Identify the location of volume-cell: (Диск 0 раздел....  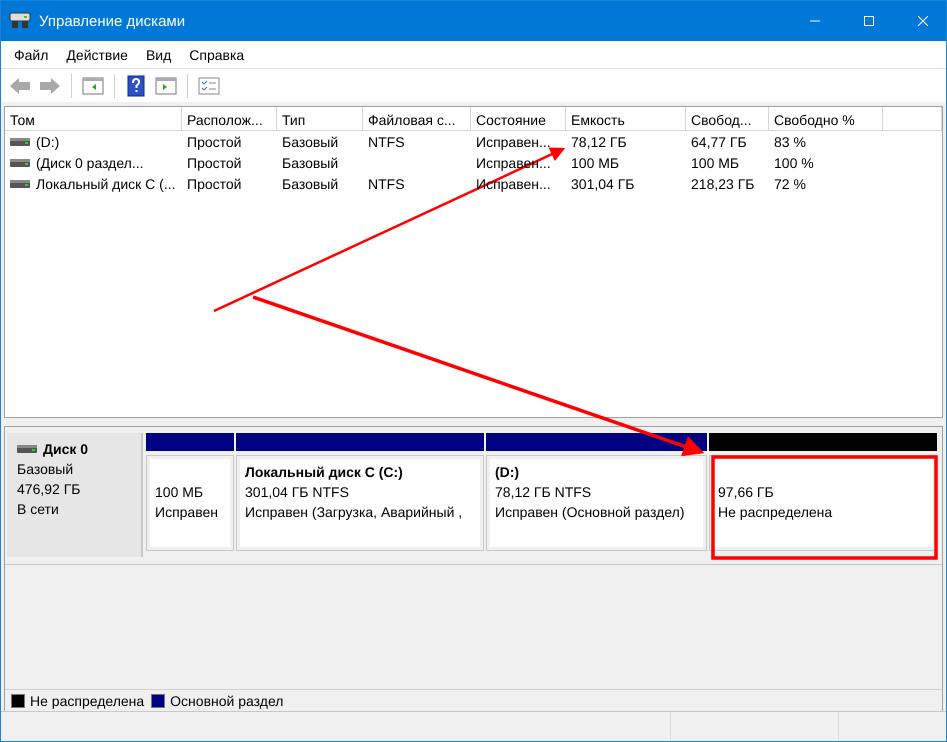
(93, 162).